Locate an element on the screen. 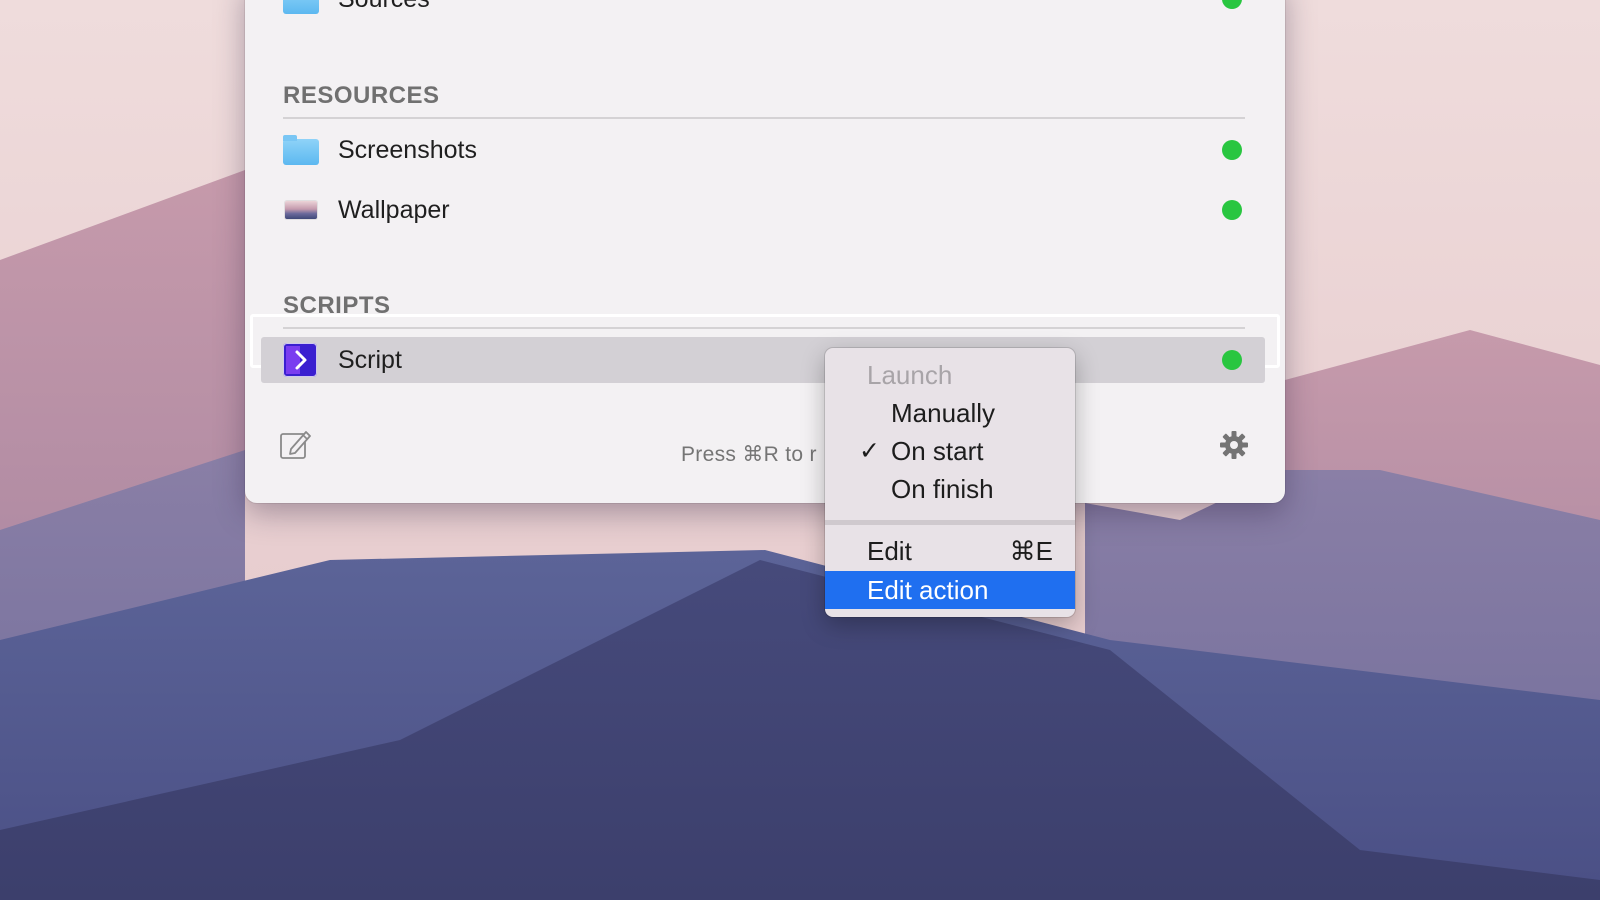  image-icon is located at coordinates (301, 210).